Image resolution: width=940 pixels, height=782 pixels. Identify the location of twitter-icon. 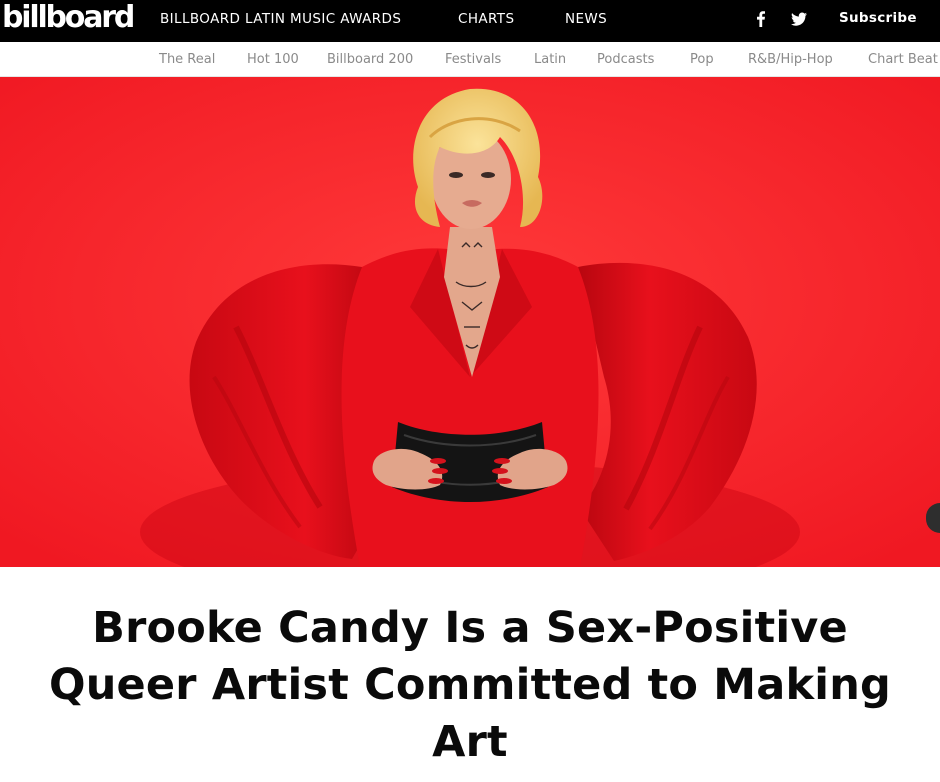
(799, 19).